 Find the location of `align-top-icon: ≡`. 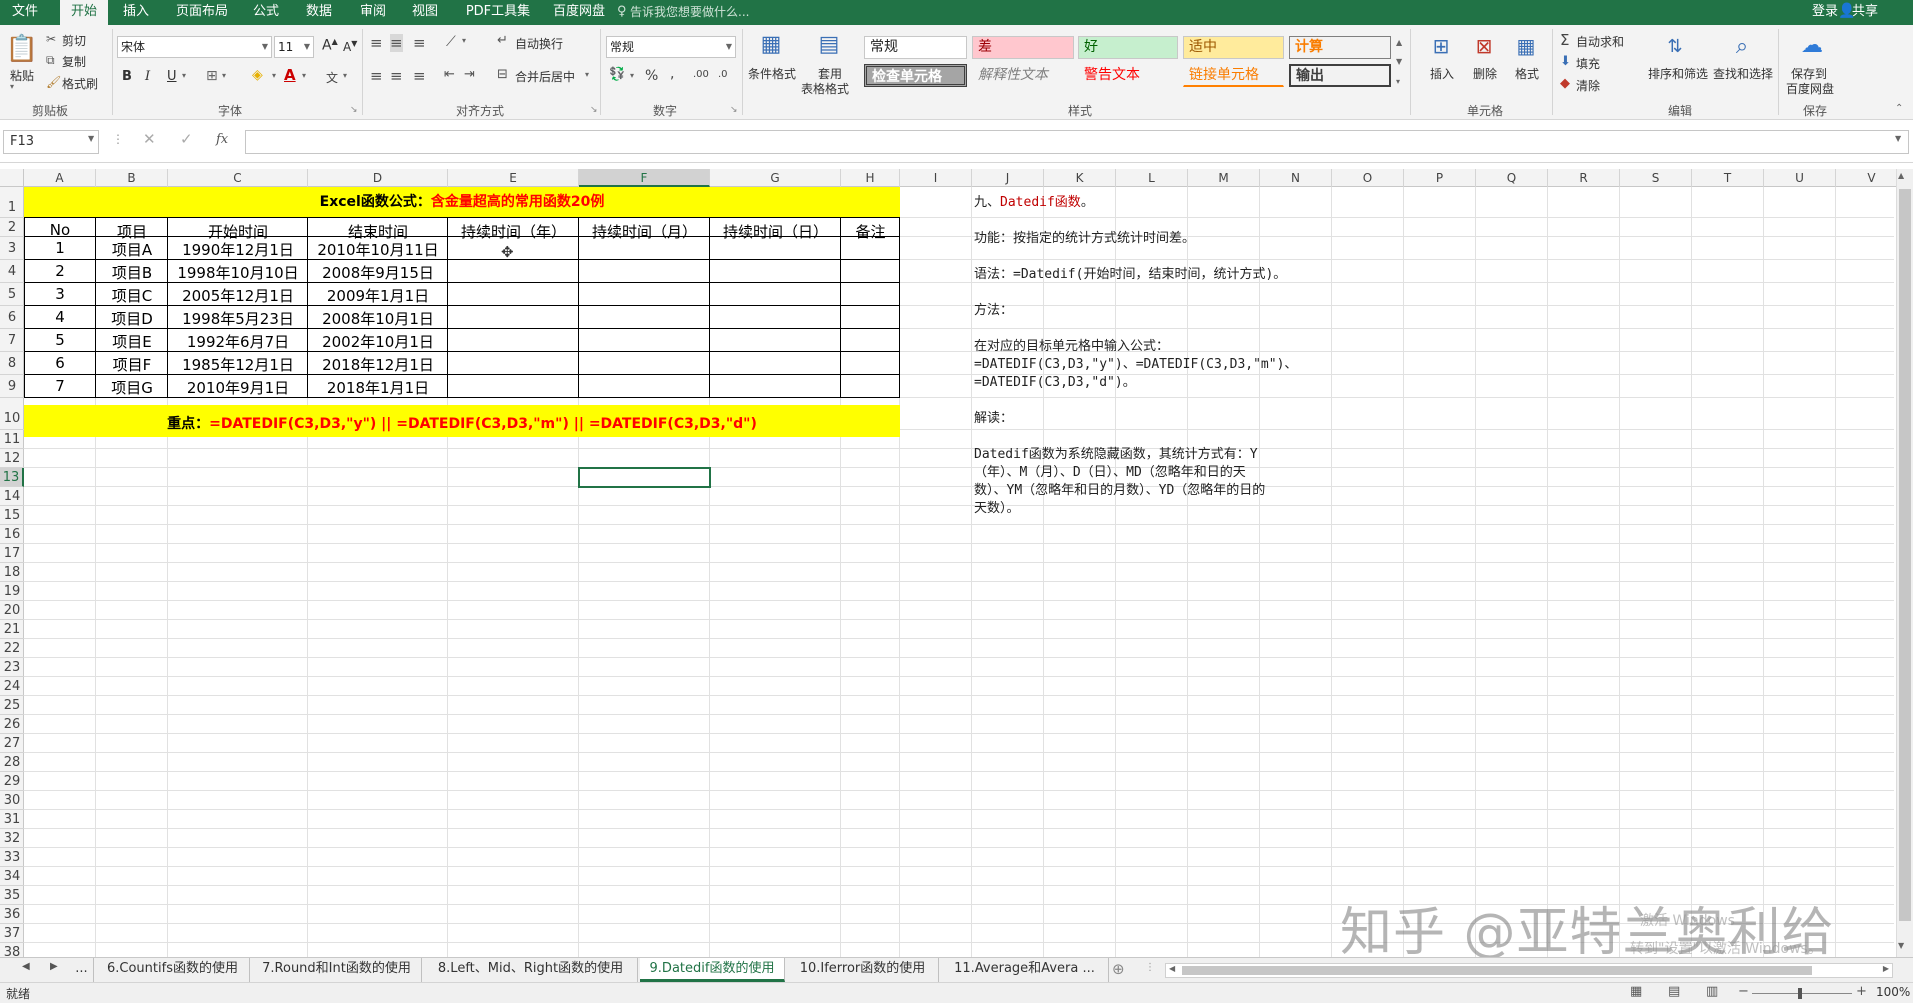

align-top-icon: ≡ is located at coordinates (376, 43).